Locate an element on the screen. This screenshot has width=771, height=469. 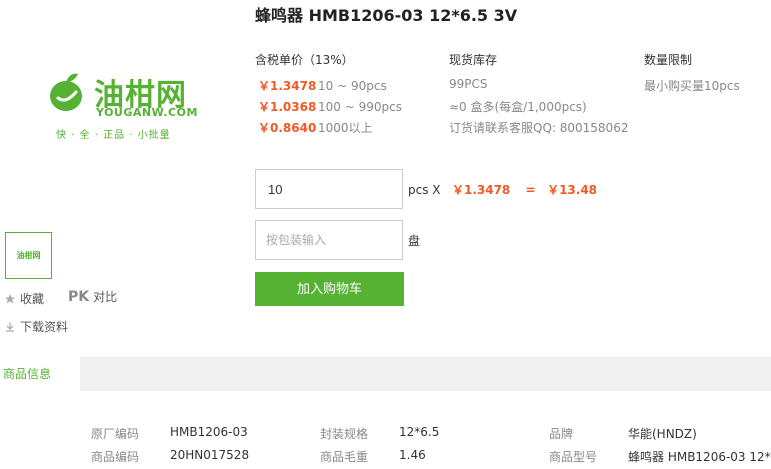
thumbnail-logo-text: 油柑网 is located at coordinates (28, 255).